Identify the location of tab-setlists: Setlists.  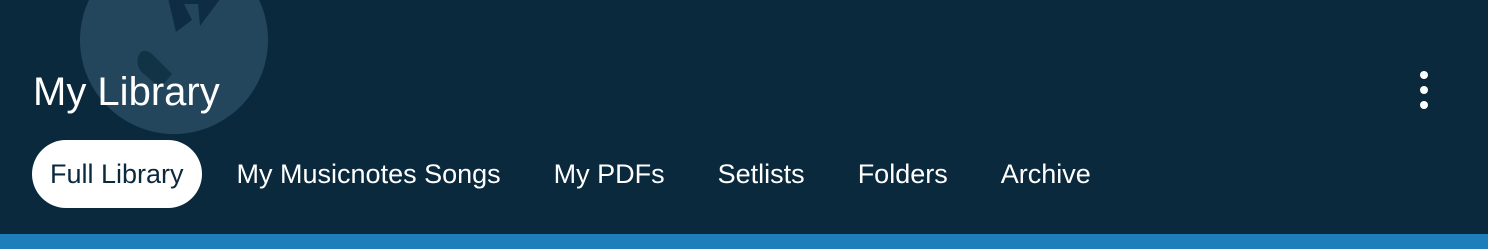
(761, 174).